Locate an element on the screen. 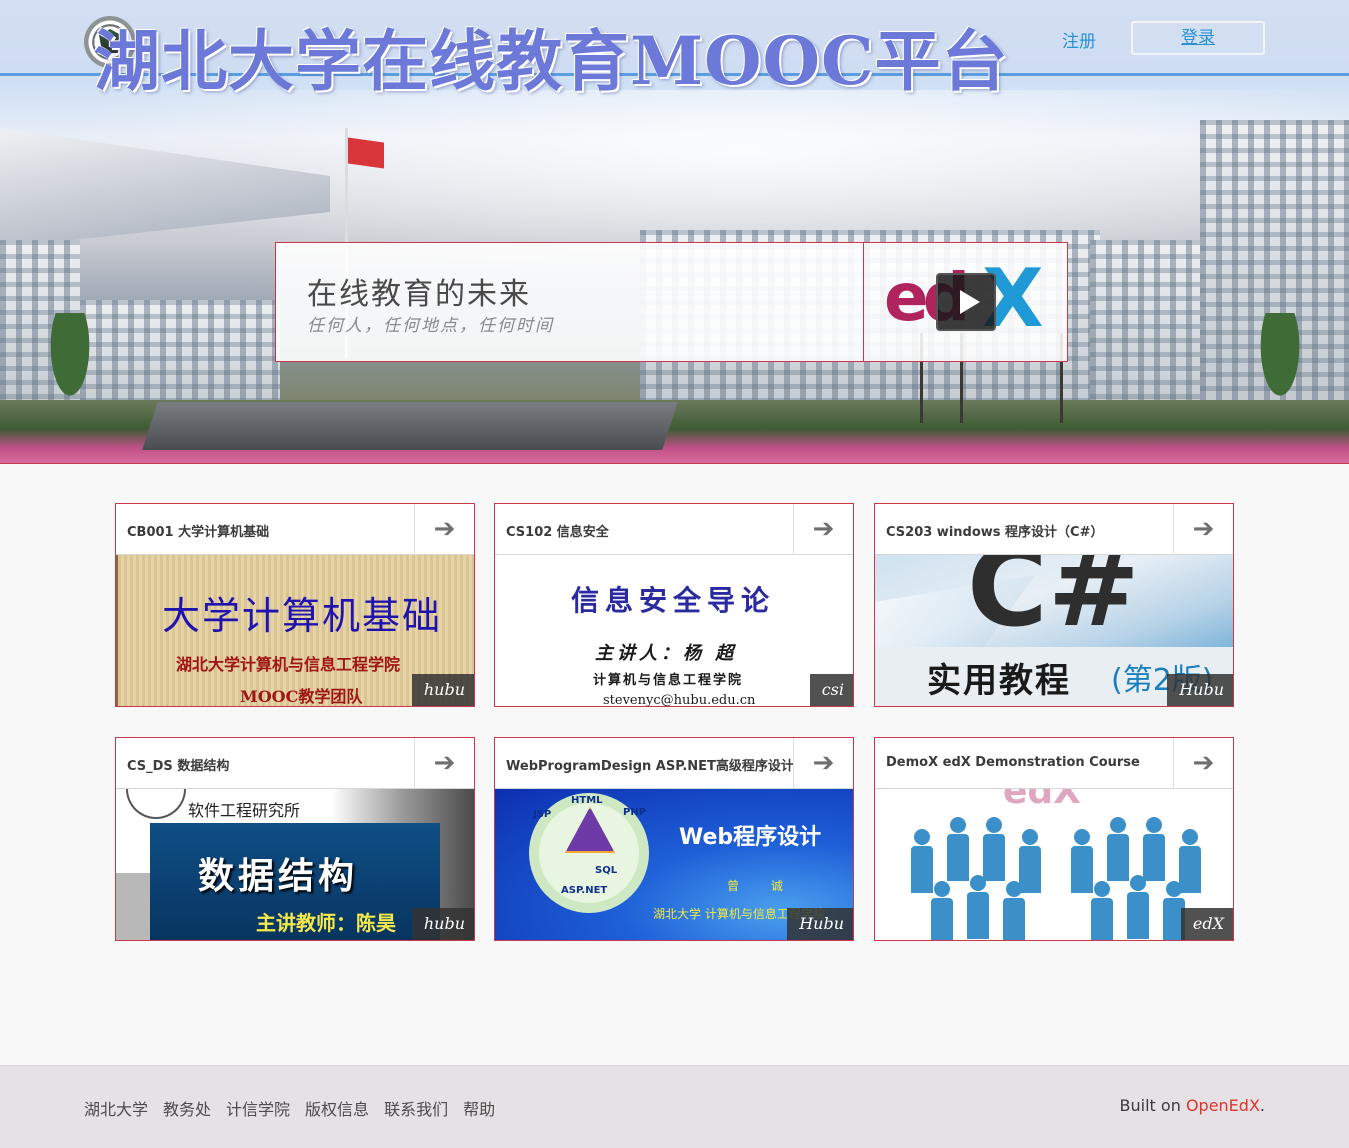  course-header: DemoX edX Demonstration Course ➔ is located at coordinates (1054, 763).